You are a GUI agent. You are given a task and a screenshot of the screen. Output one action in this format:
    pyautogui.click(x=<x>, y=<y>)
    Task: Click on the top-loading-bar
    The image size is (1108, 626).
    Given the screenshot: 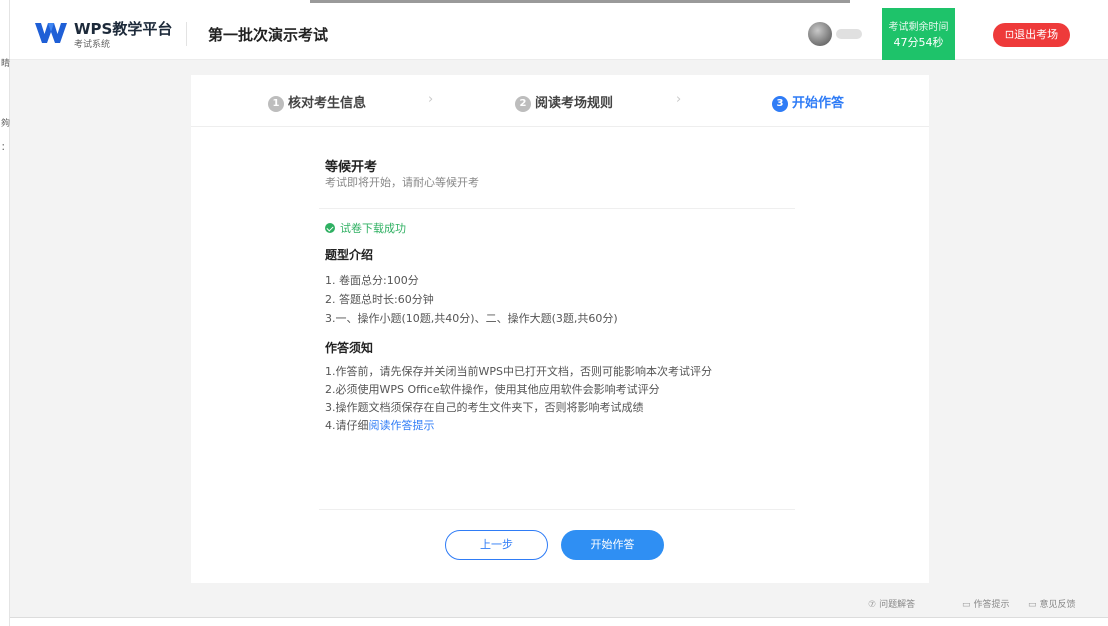 What is the action you would take?
    pyautogui.click(x=580, y=1)
    